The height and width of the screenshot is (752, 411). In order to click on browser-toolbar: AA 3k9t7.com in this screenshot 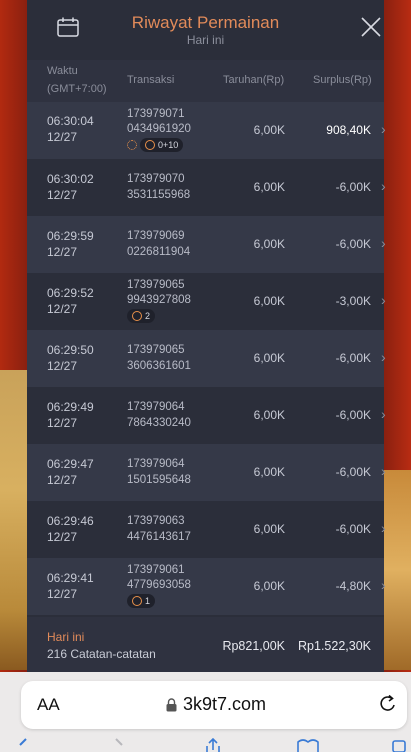, I will do `click(205, 712)`.